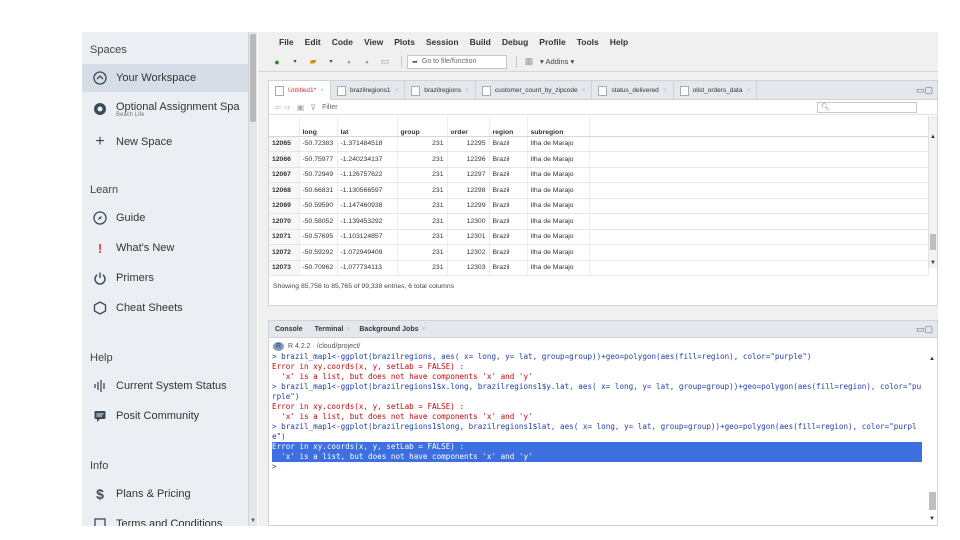 Image resolution: width=960 pixels, height=540 pixels. What do you see at coordinates (468, 126) in the screenshot?
I see `column-header-order: order` at bounding box center [468, 126].